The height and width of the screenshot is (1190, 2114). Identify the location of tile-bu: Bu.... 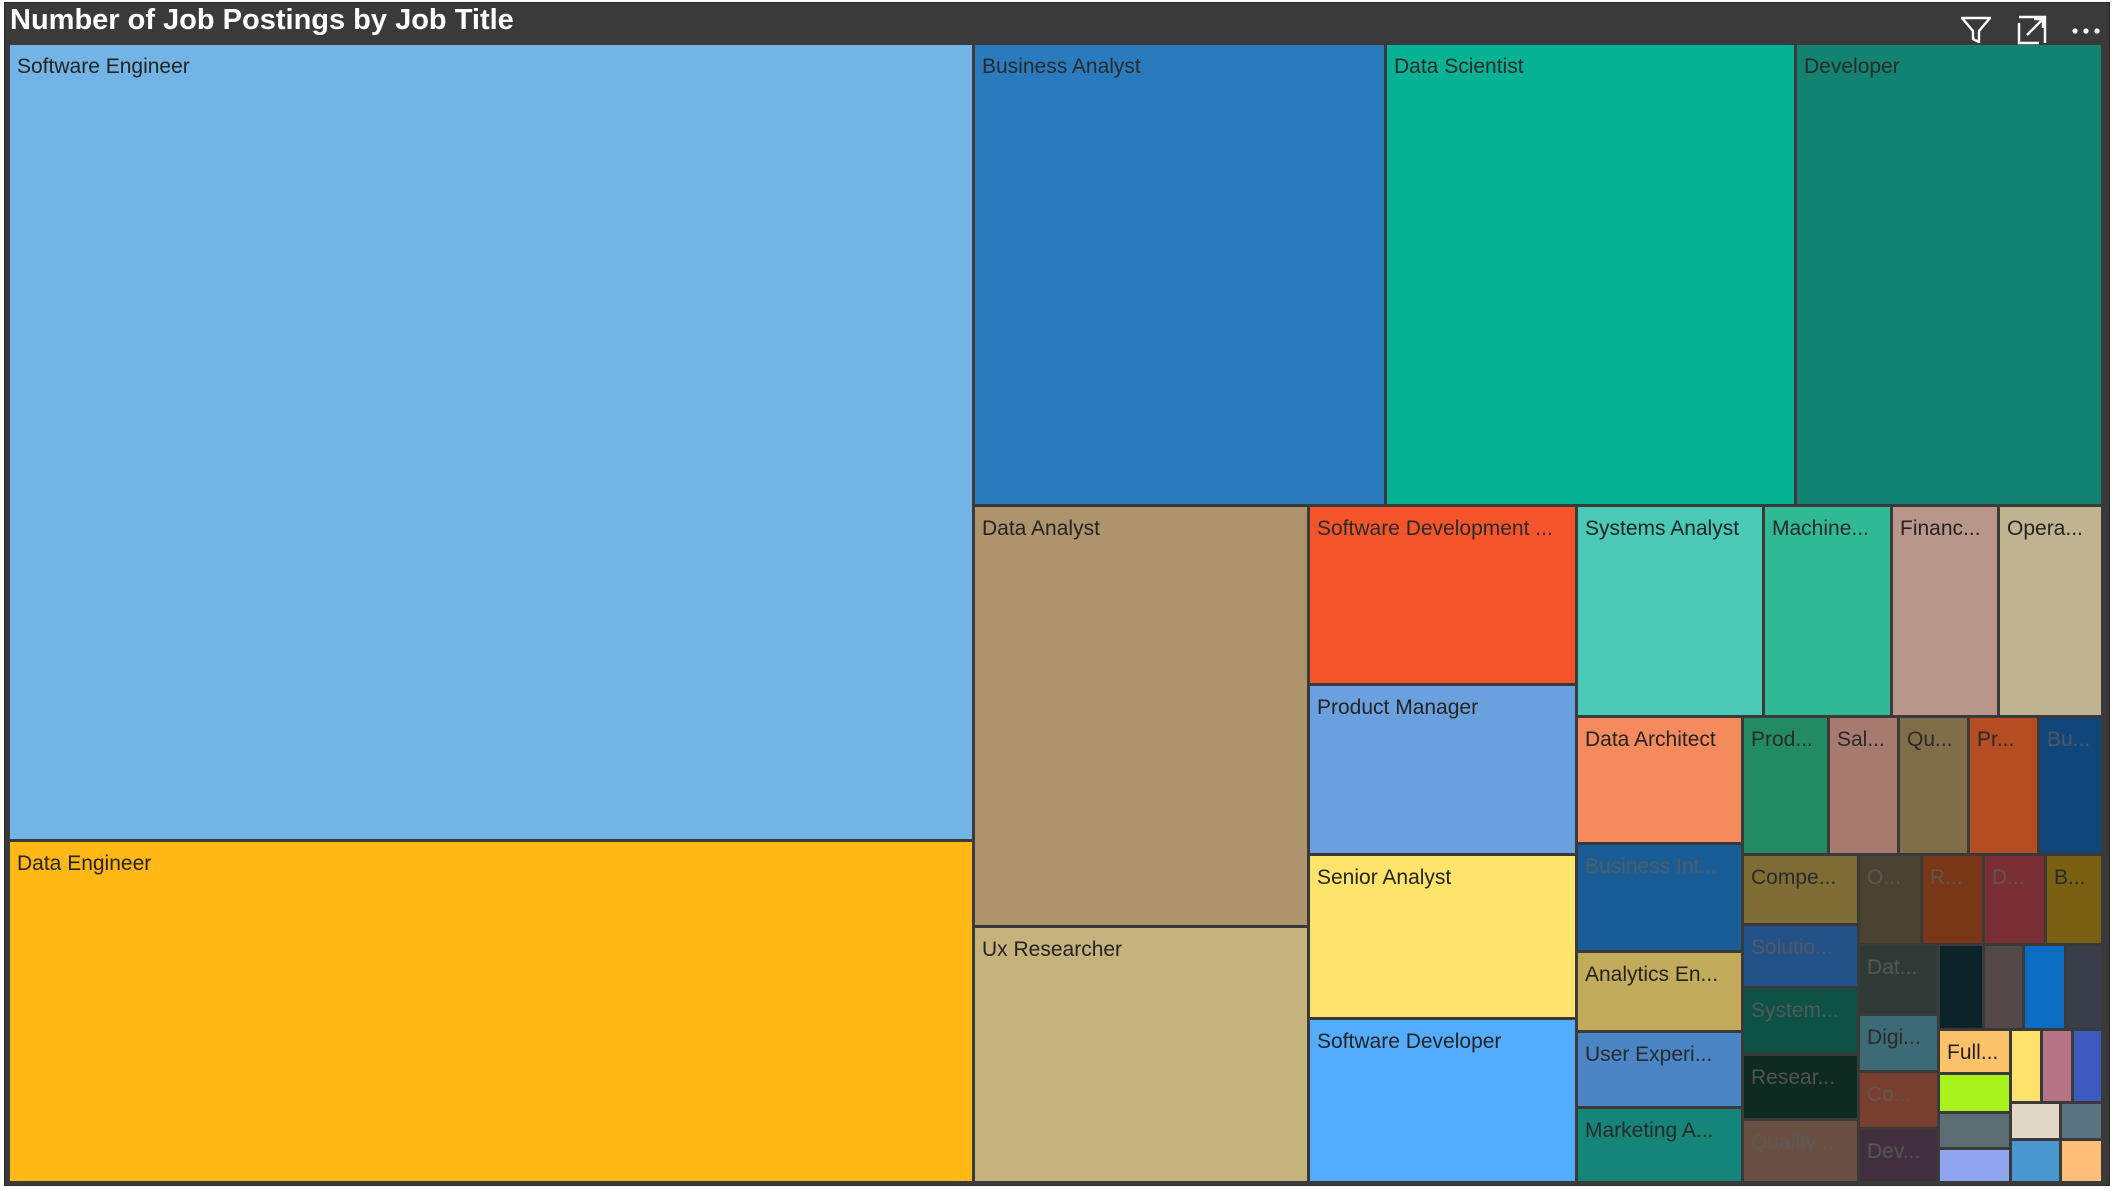
(2072, 787).